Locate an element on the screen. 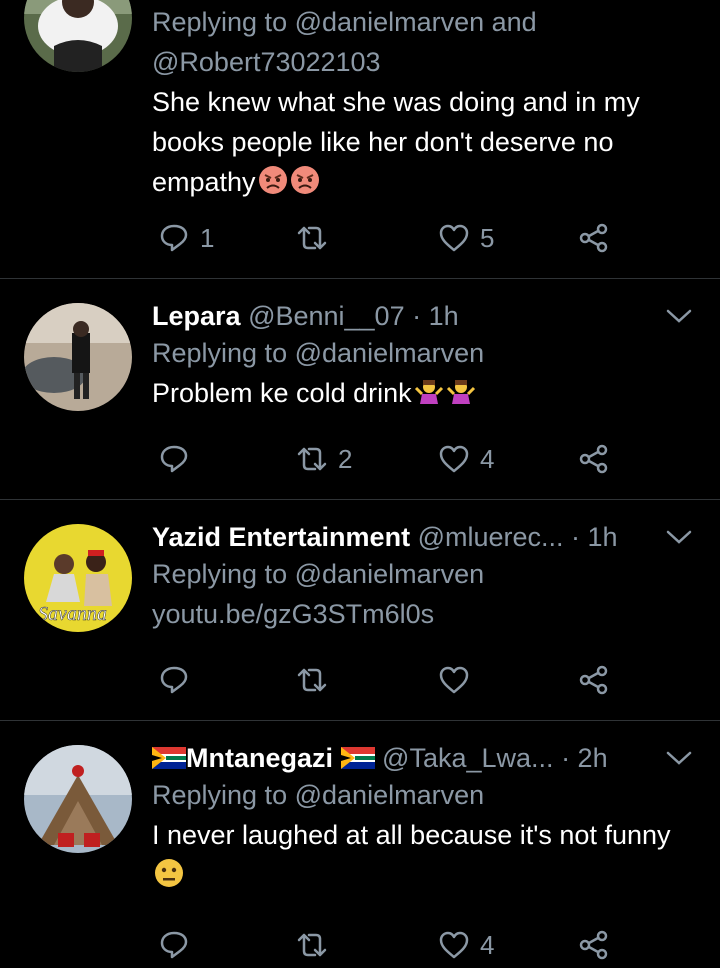 This screenshot has height=968, width=720. like-count: 5 is located at coordinates (487, 237).